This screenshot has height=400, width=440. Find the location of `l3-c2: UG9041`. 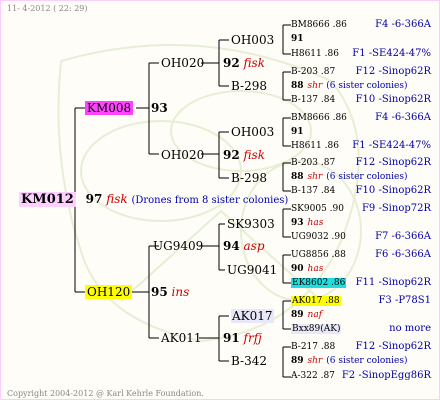

l3-c2: UG9041 is located at coordinates (252, 270).